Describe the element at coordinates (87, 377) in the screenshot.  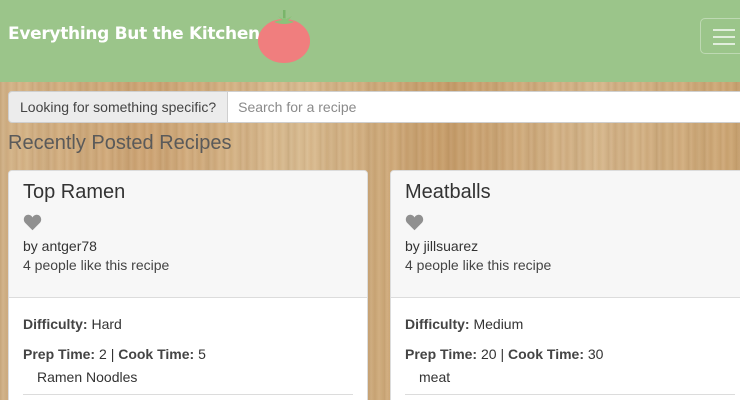
I see `recipe-ingredient: Ramen Noodles` at that location.